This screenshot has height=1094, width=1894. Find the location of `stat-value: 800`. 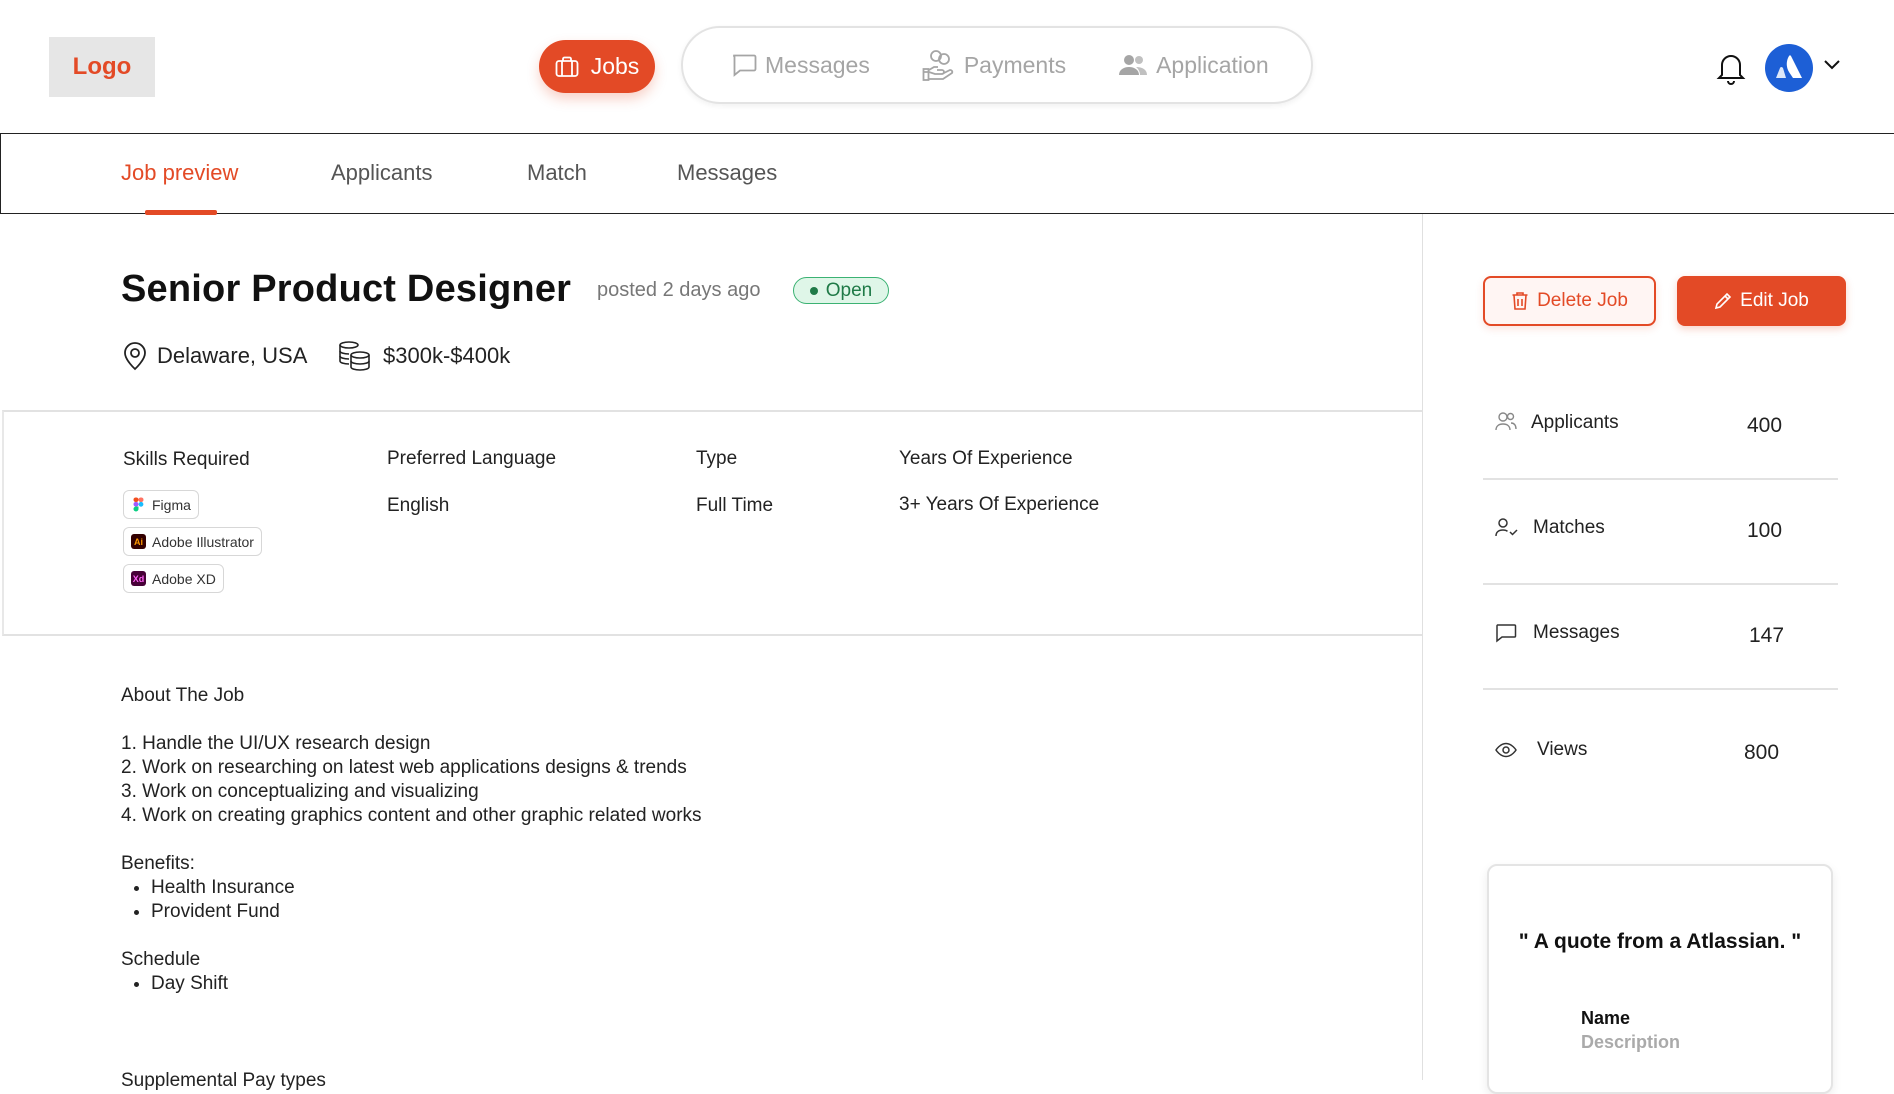

stat-value: 800 is located at coordinates (1762, 752).